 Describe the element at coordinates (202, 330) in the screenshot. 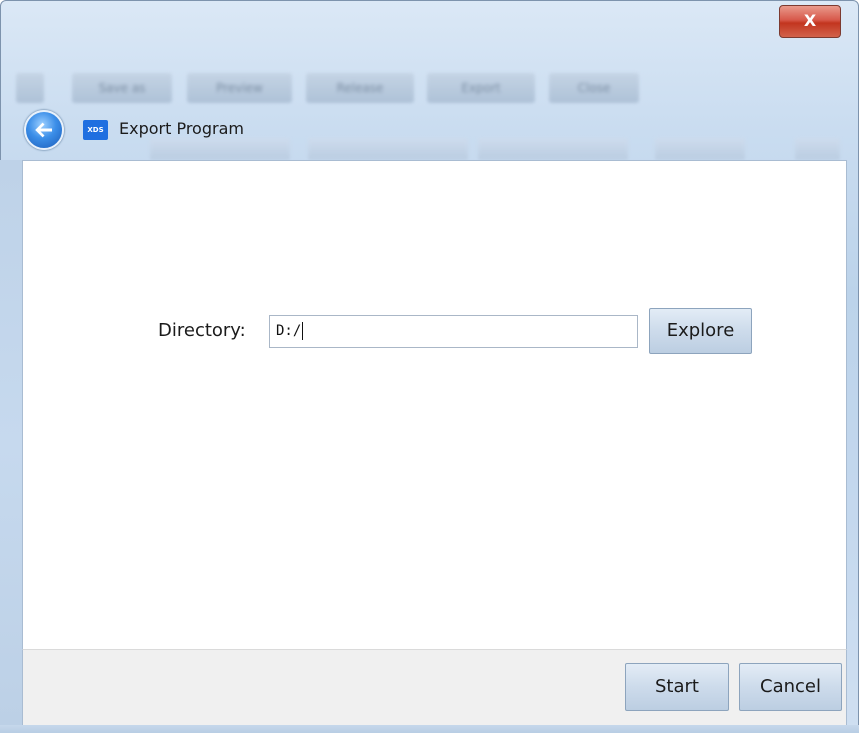

I see `directory-label: Directory:` at that location.